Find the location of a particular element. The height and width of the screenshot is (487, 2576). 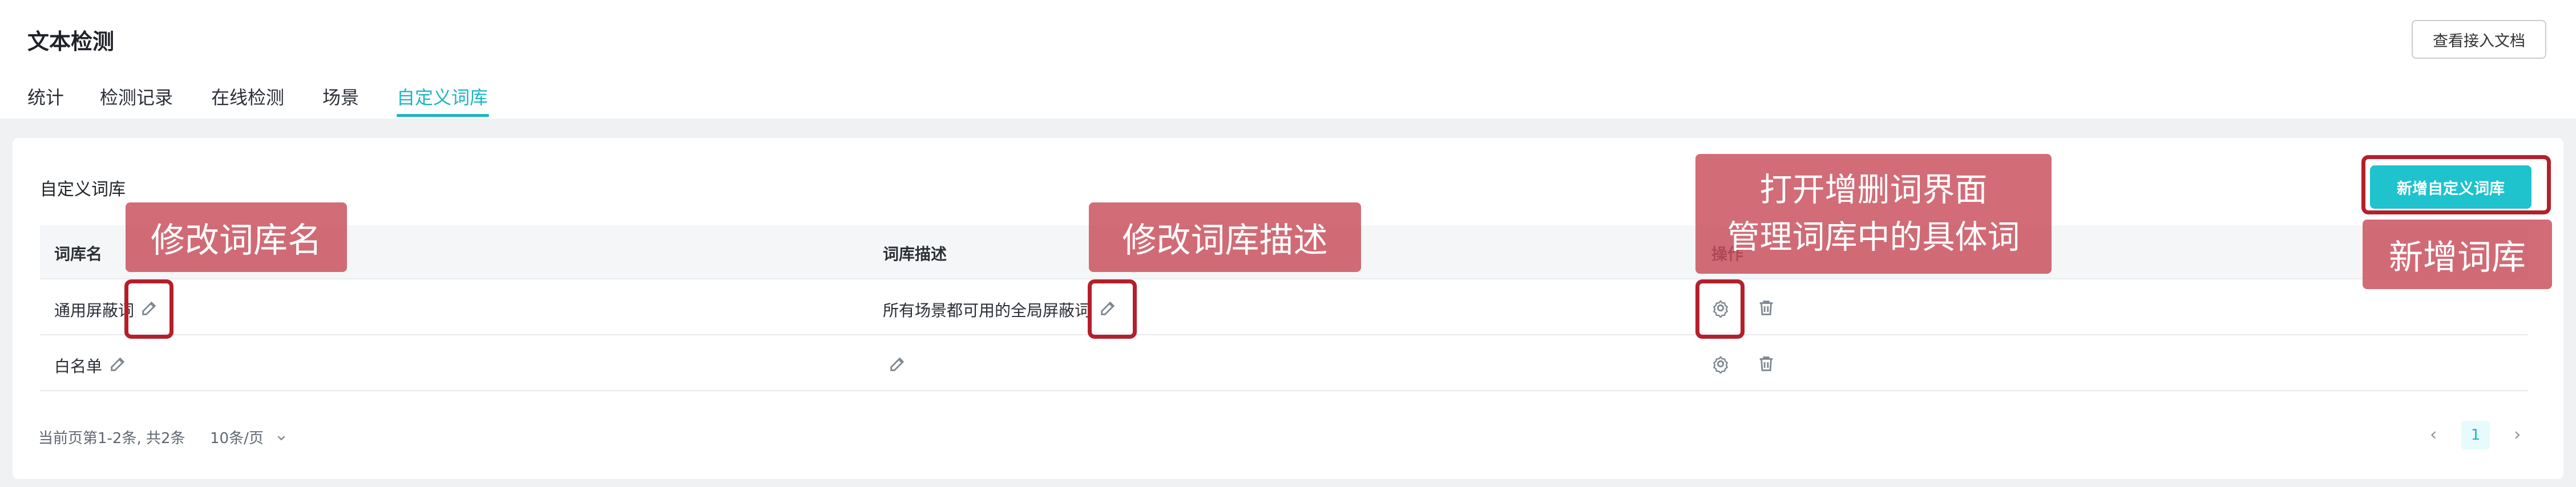

section-title: 自定义词库 is located at coordinates (83, 190).